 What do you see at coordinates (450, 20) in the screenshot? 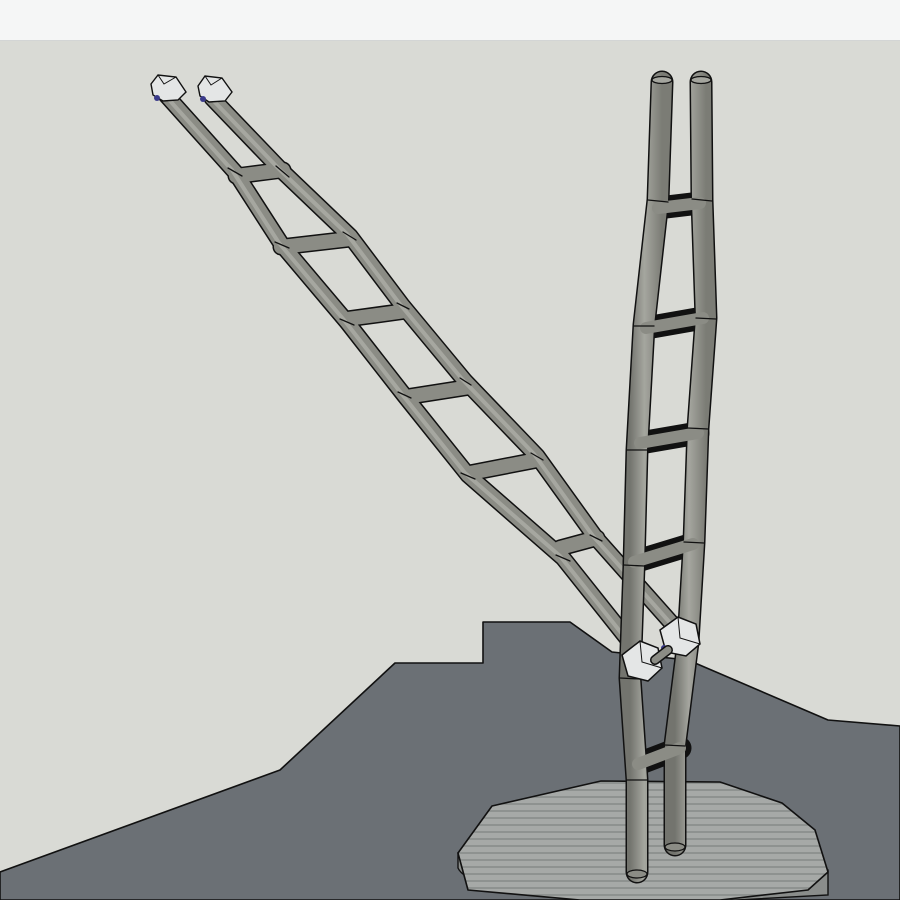
I see `top-toolbar` at bounding box center [450, 20].